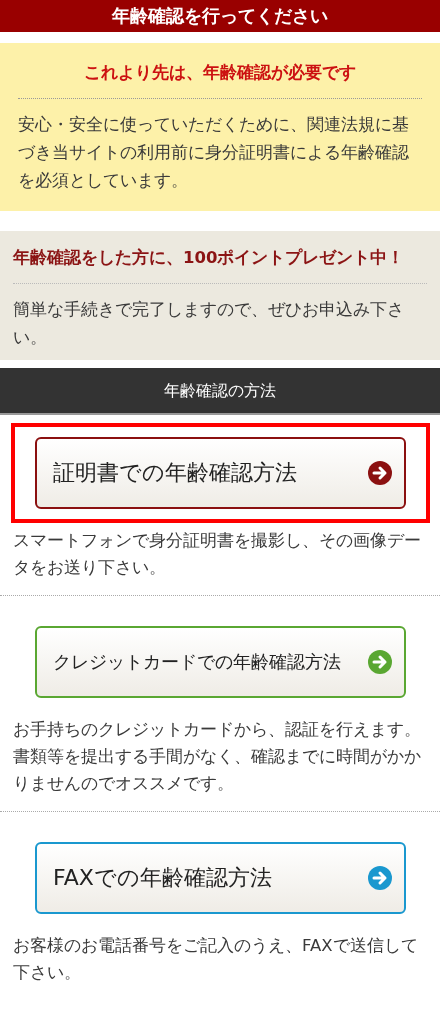 This screenshot has width=440, height=1024. Describe the element at coordinates (220, 265) in the screenshot. I see `campaign-title: 年齢確認をした方に、100ポイントプレゼント中！` at that location.